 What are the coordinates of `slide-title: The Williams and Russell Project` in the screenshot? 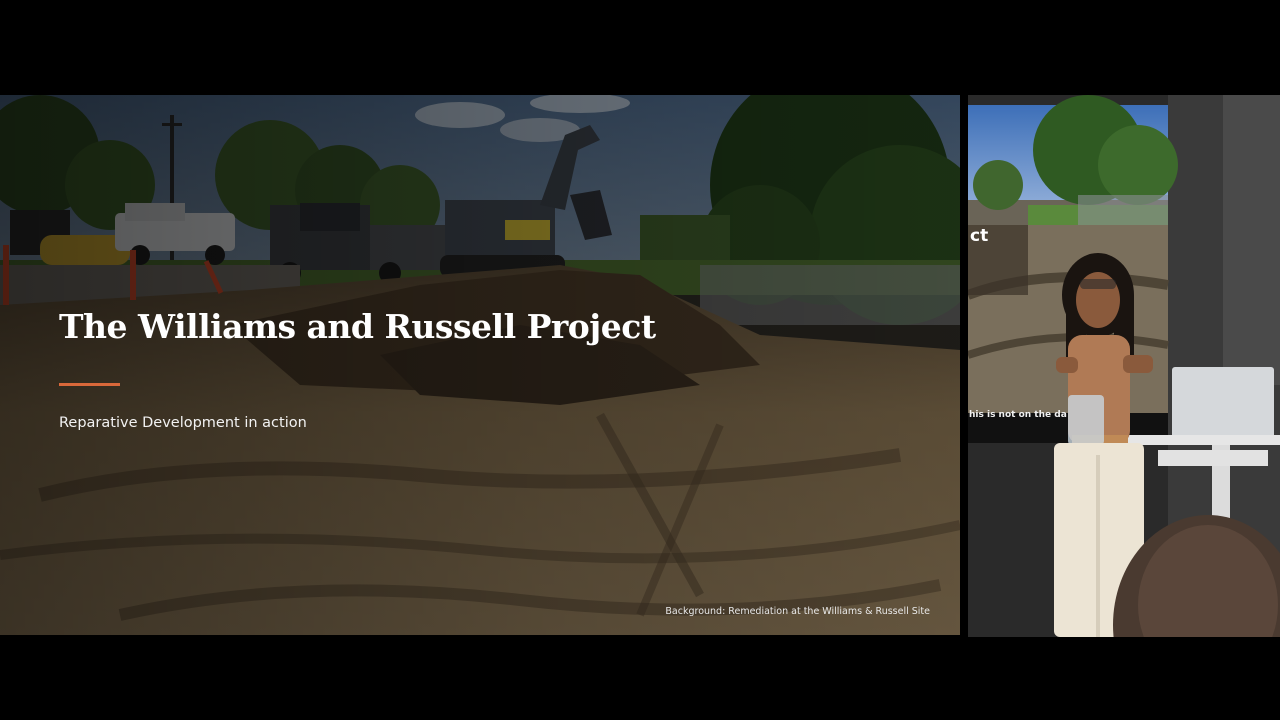 It's located at (357, 326).